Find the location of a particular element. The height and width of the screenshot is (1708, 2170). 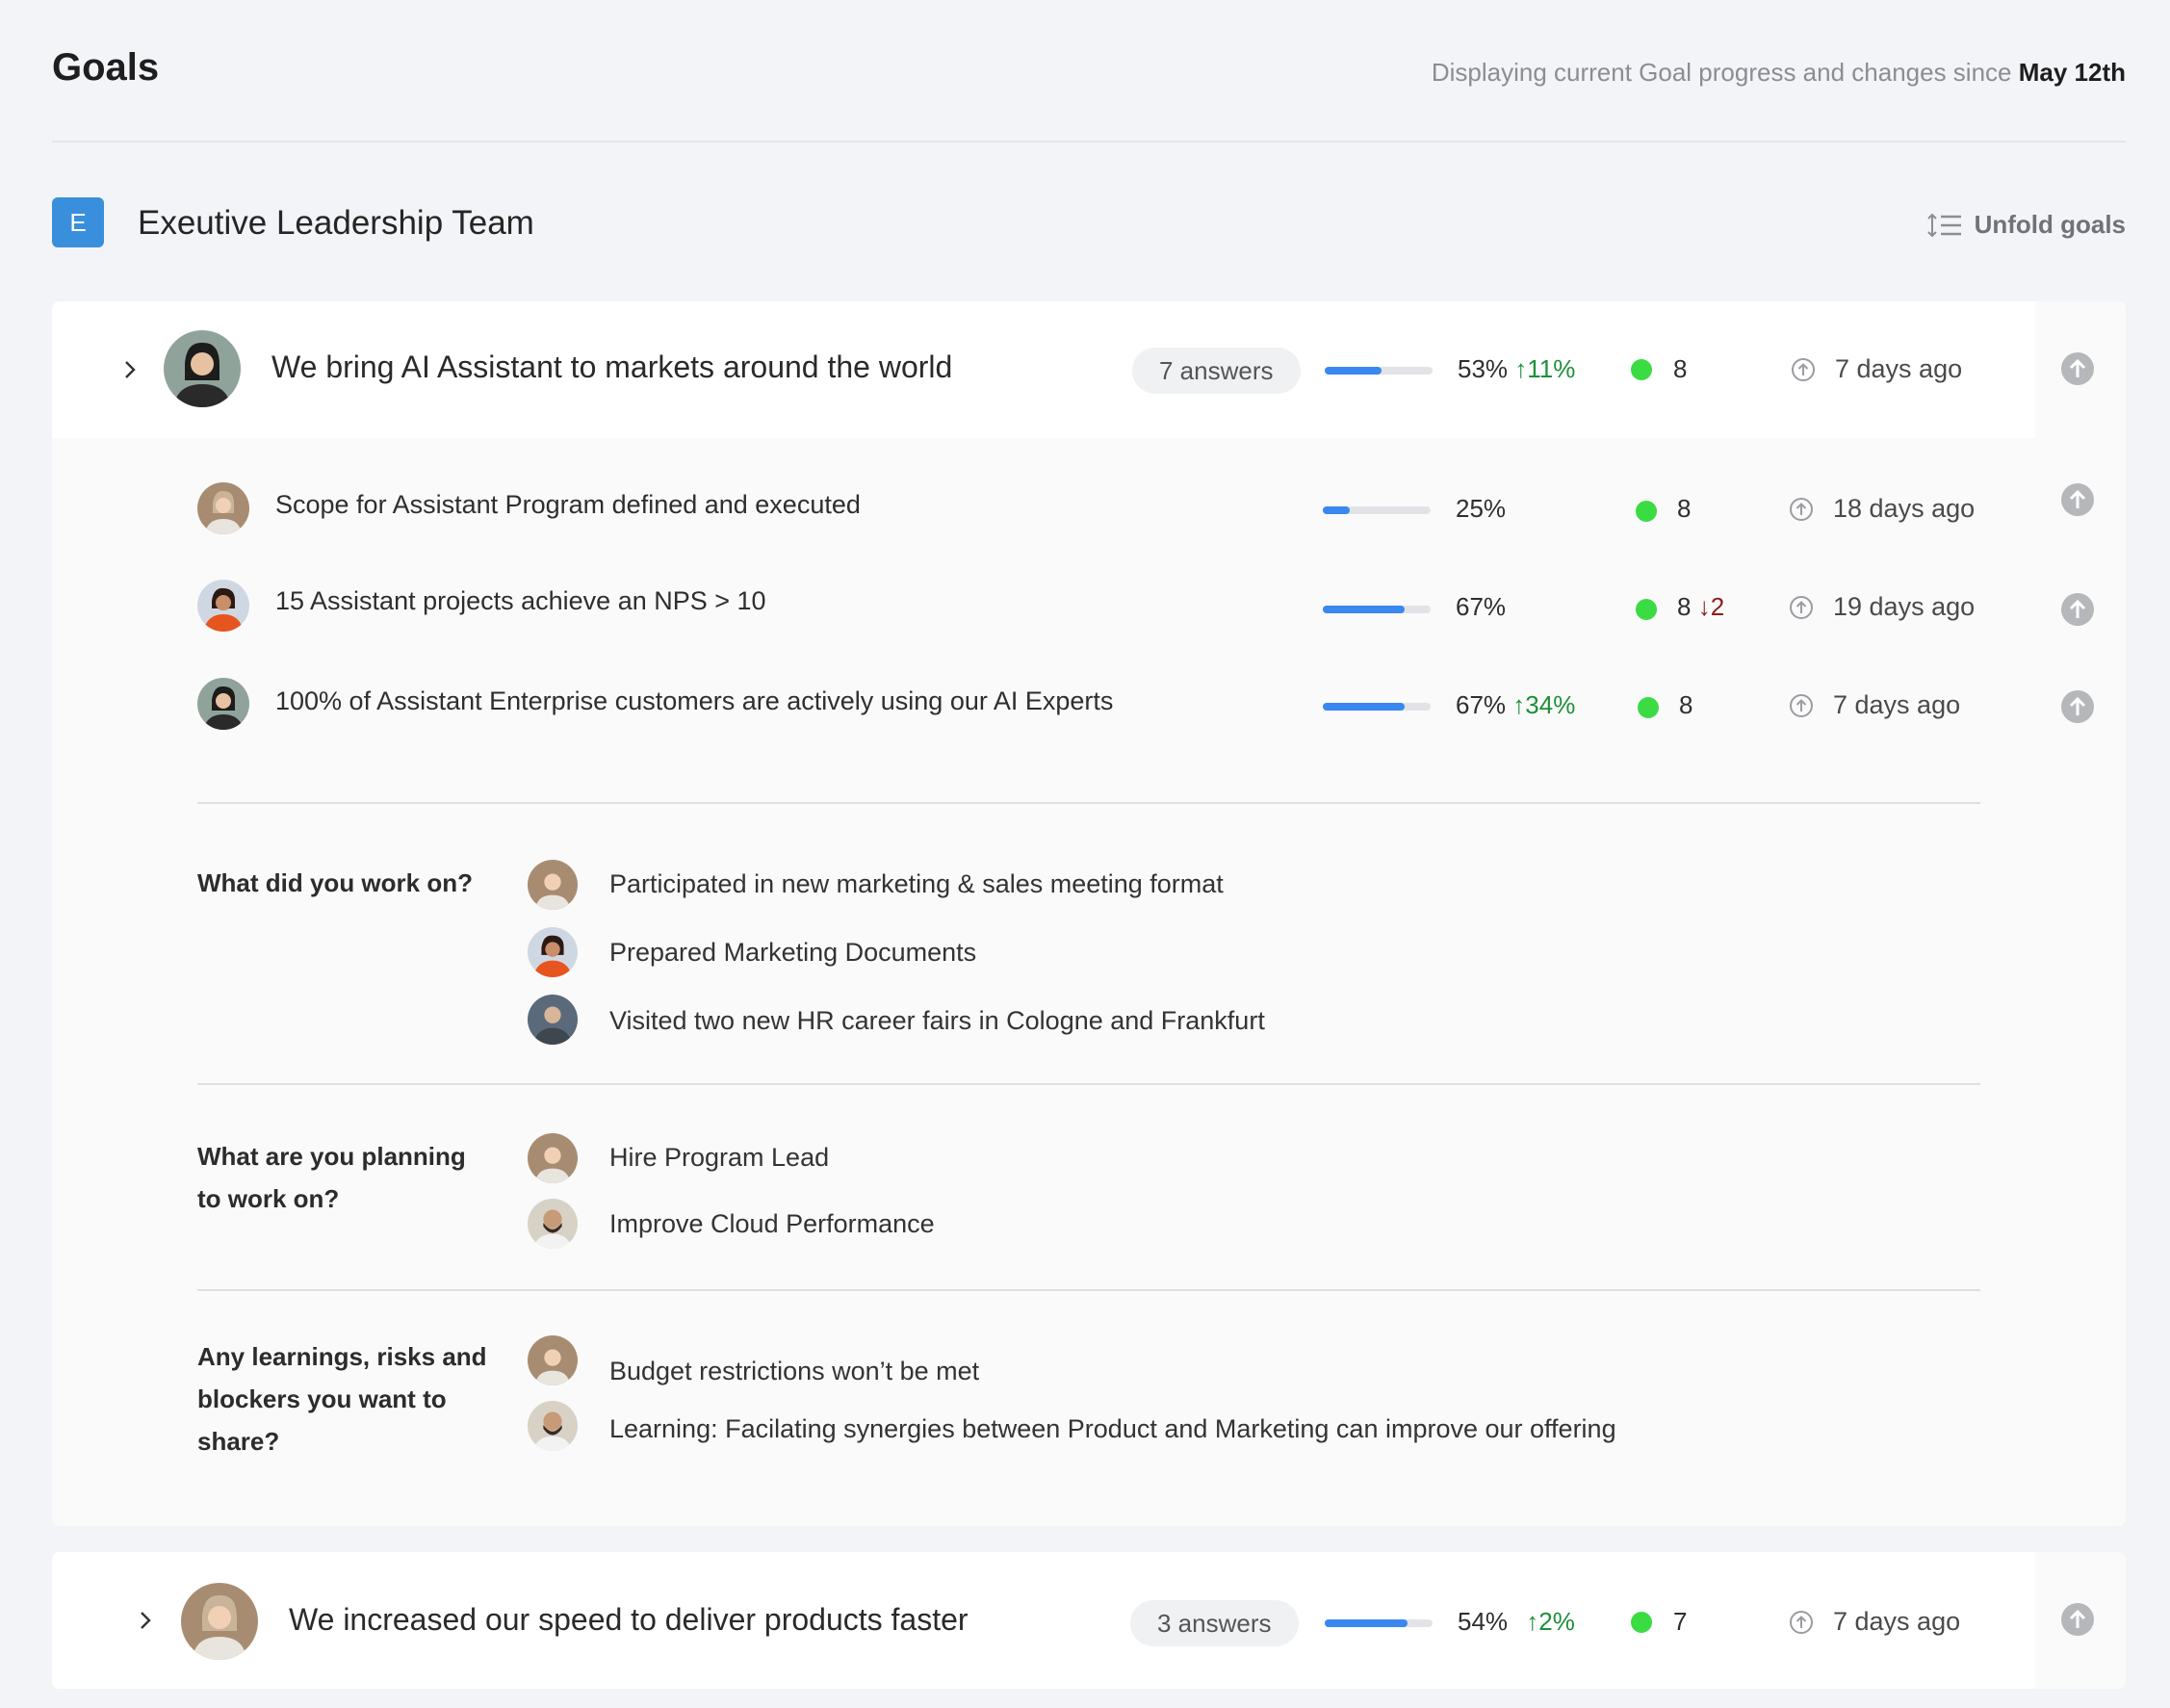

team-name: Exeutive Leadership Team is located at coordinates (336, 223).